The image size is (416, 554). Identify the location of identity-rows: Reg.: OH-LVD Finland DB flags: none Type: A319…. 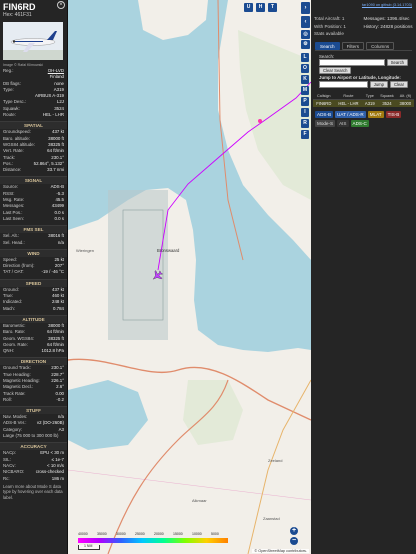
(33, 93).